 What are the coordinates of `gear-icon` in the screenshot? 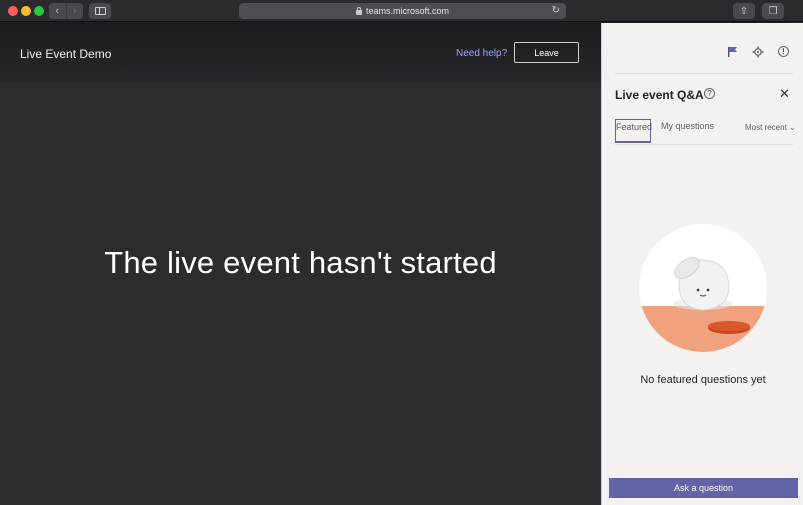 It's located at (757, 51).